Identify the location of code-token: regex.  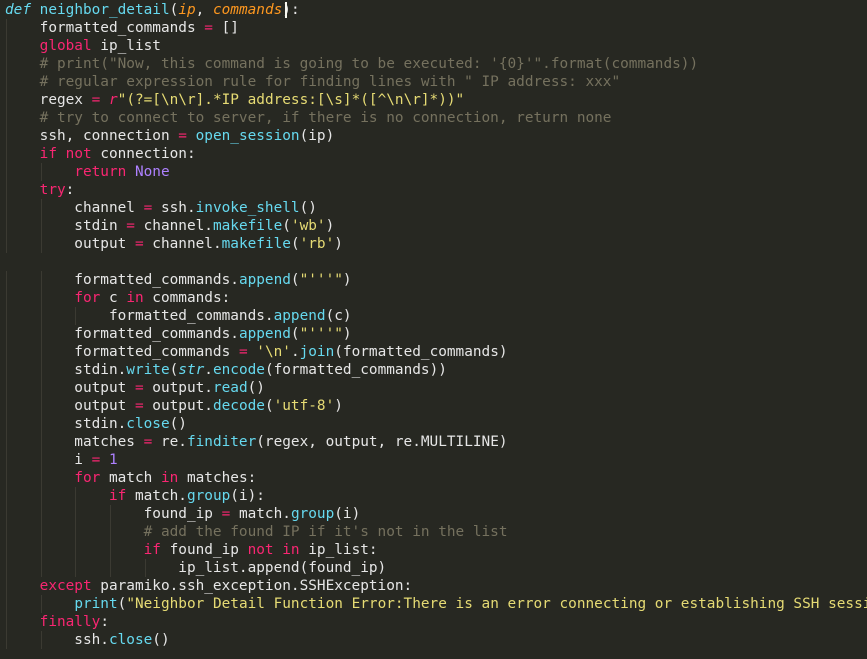
(48, 100).